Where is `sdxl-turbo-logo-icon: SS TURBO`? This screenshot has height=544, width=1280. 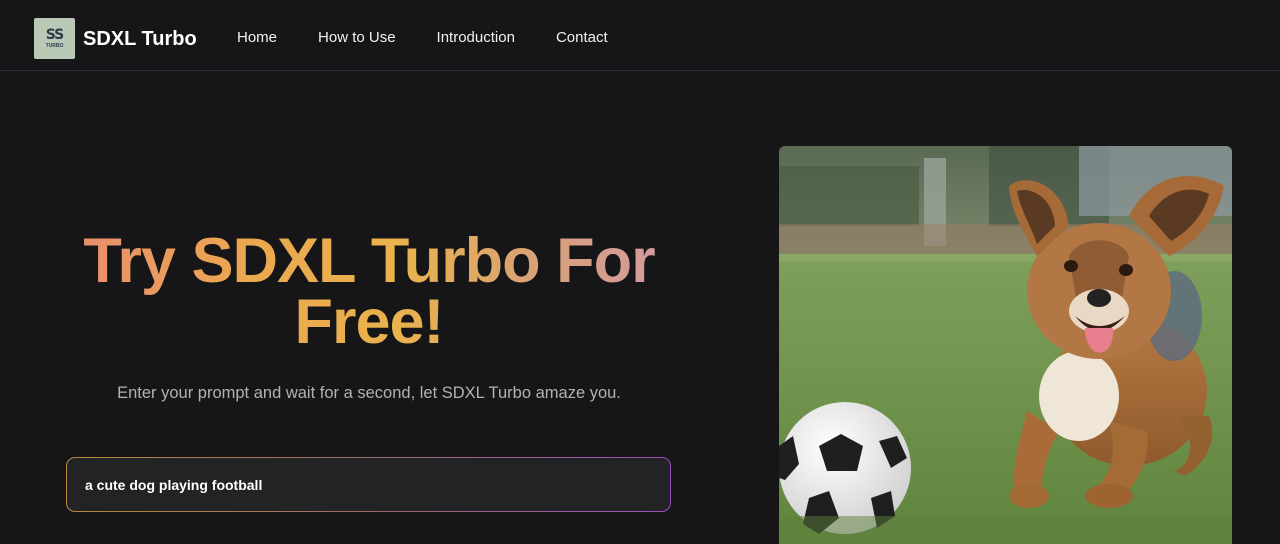 sdxl-turbo-logo-icon: SS TURBO is located at coordinates (54, 38).